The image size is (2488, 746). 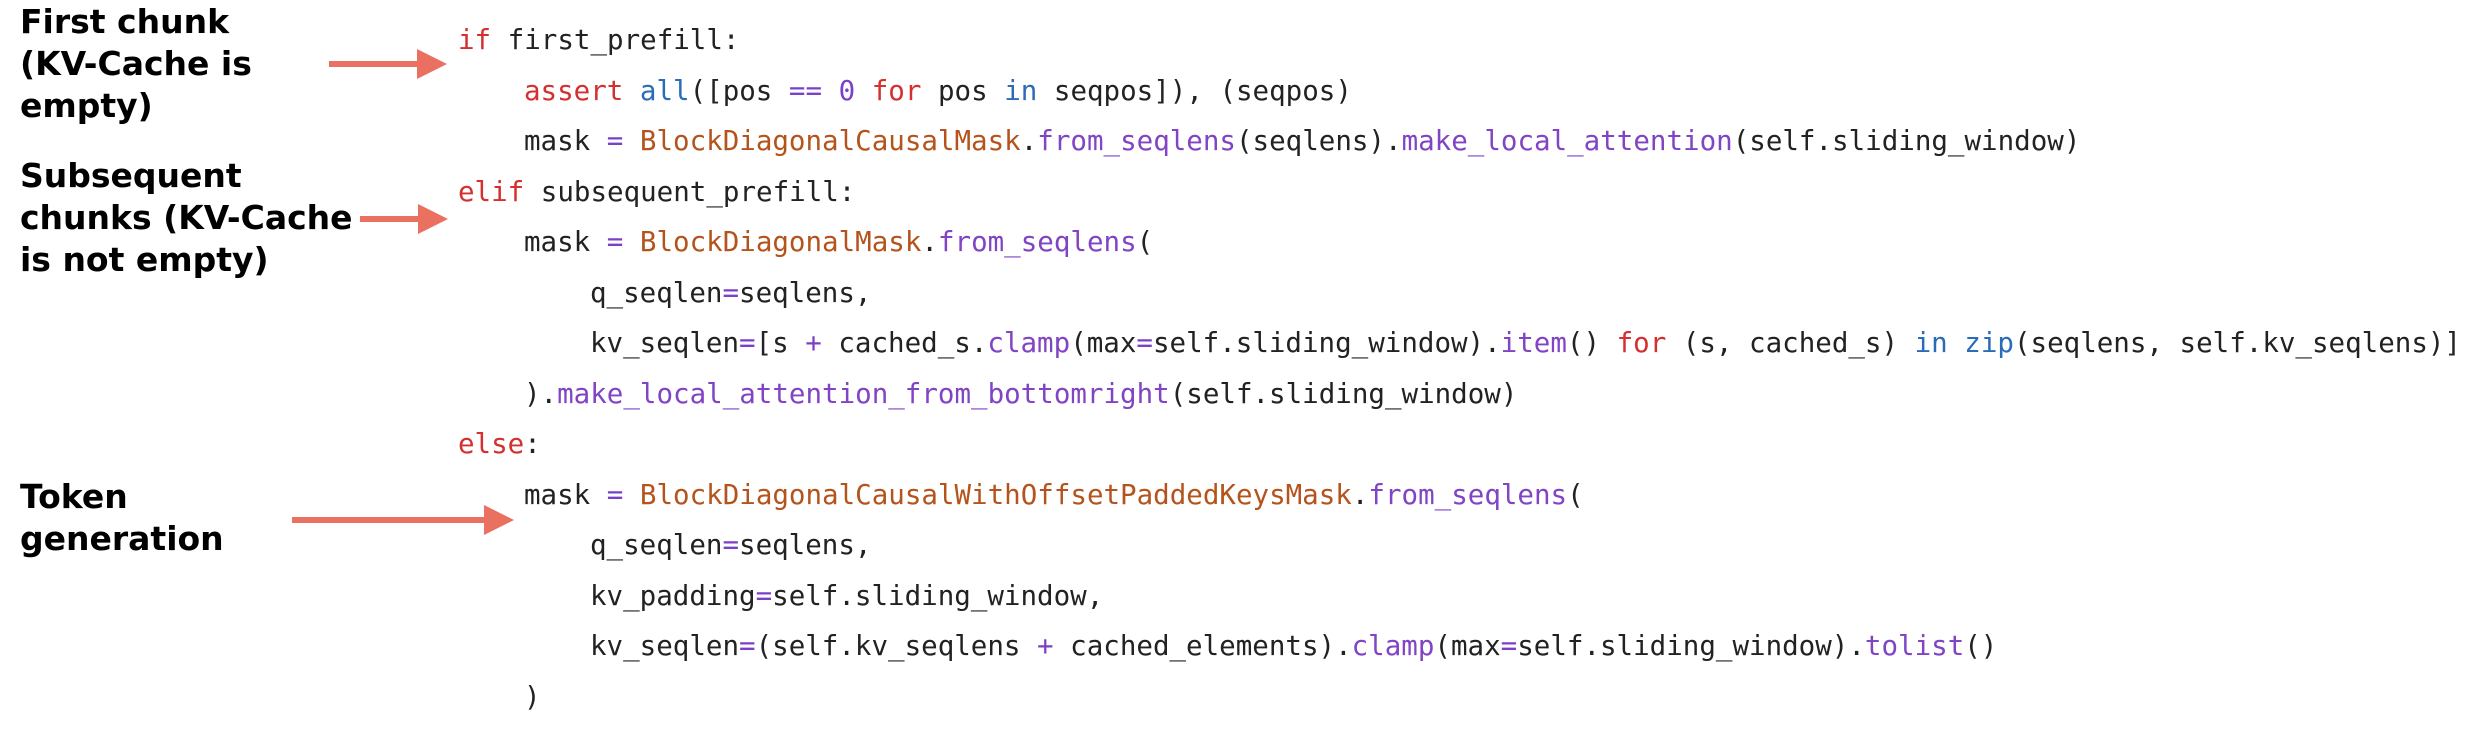 What do you see at coordinates (122, 538) in the screenshot?
I see `annotation-line: generation` at bounding box center [122, 538].